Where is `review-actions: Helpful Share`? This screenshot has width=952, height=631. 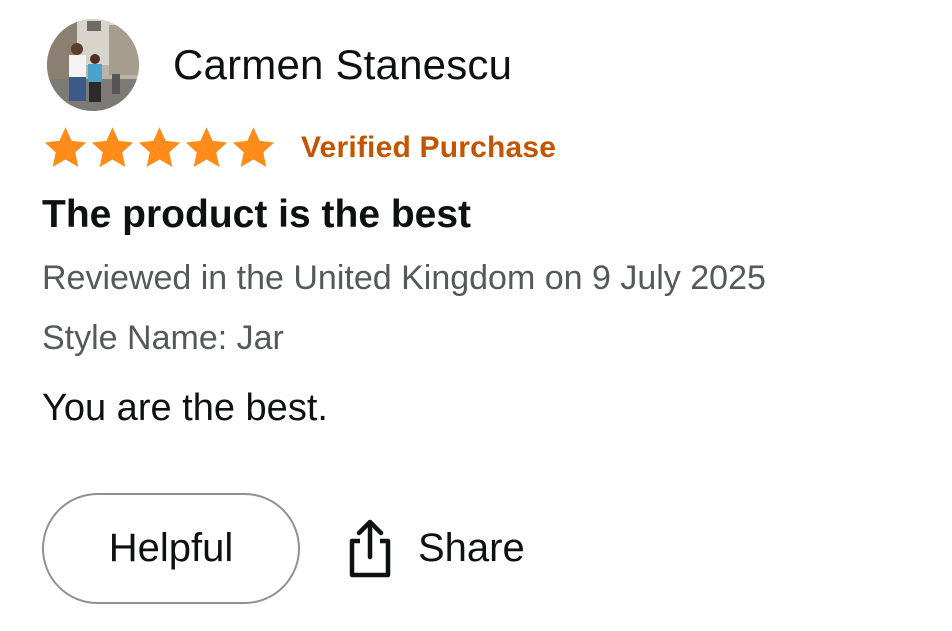
review-actions: Helpful Share is located at coordinates (283, 548).